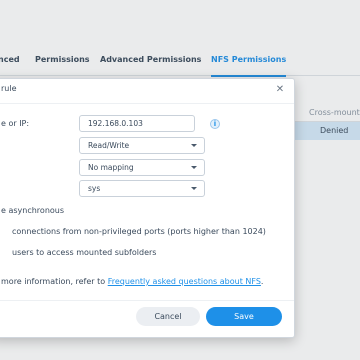 The width and height of the screenshot is (360, 360). What do you see at coordinates (142, 145) in the screenshot?
I see `privilege-select: Read/Write` at bounding box center [142, 145].